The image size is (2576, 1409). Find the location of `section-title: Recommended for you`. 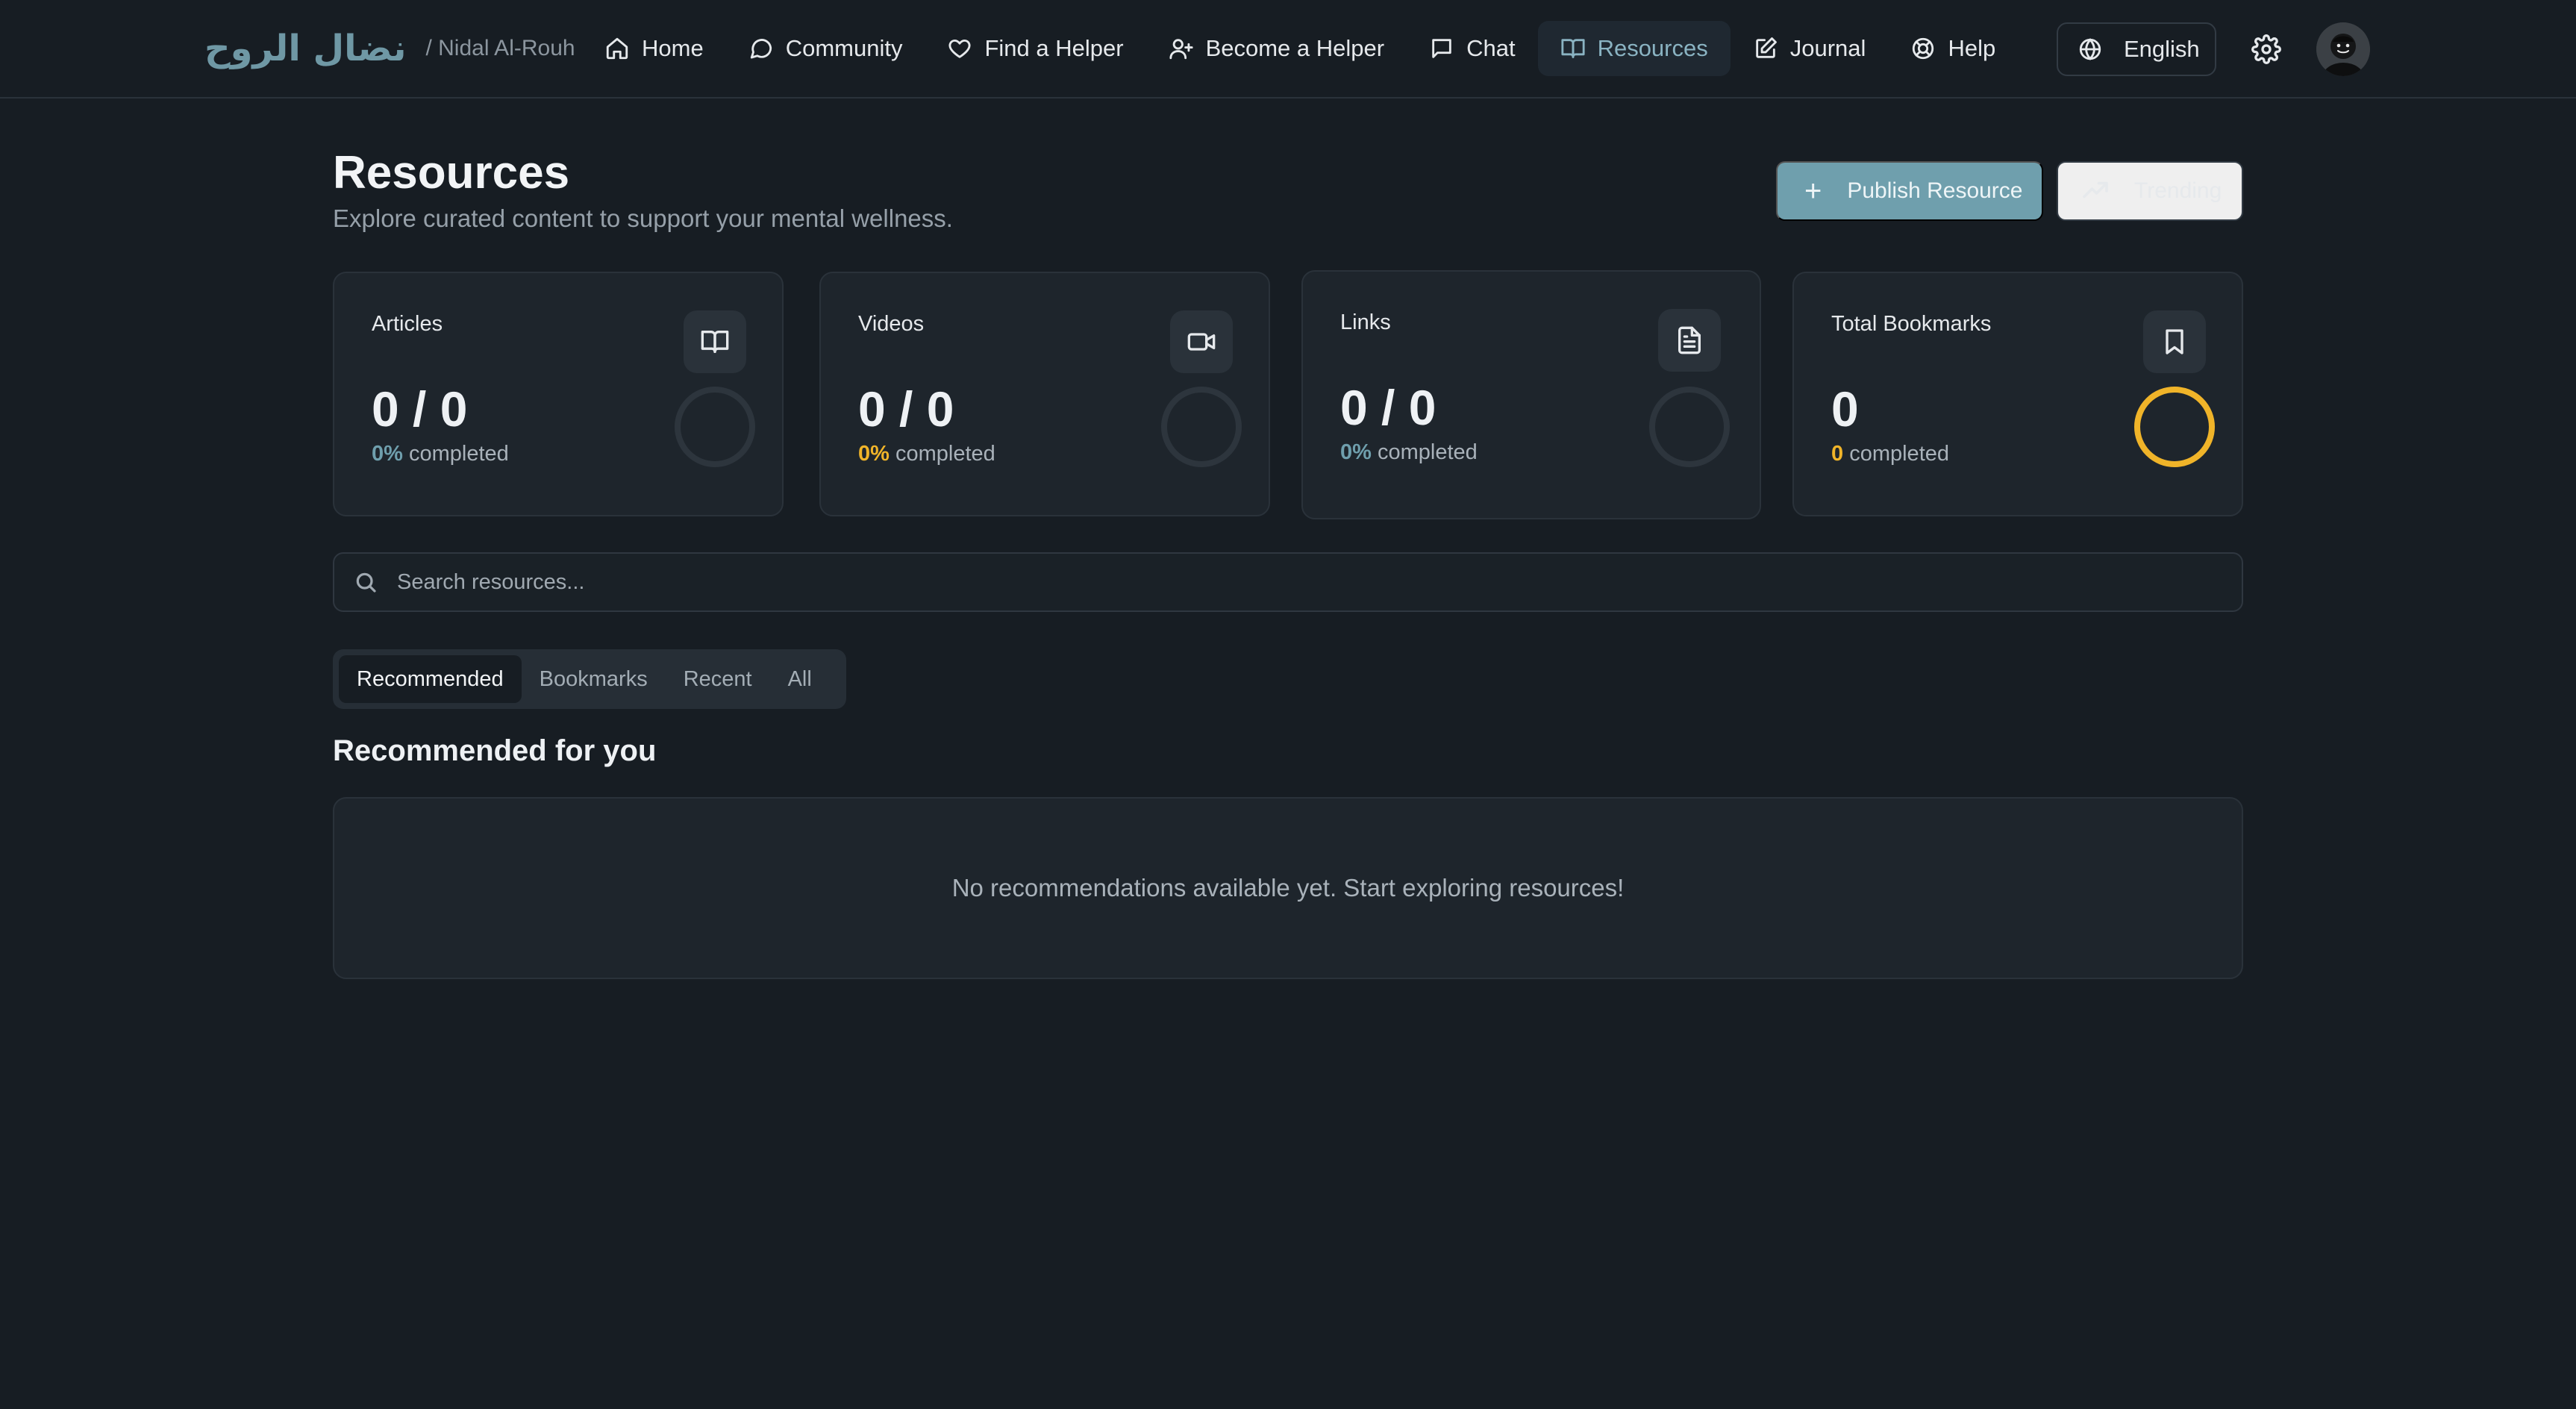

section-title: Recommended for you is located at coordinates (495, 750).